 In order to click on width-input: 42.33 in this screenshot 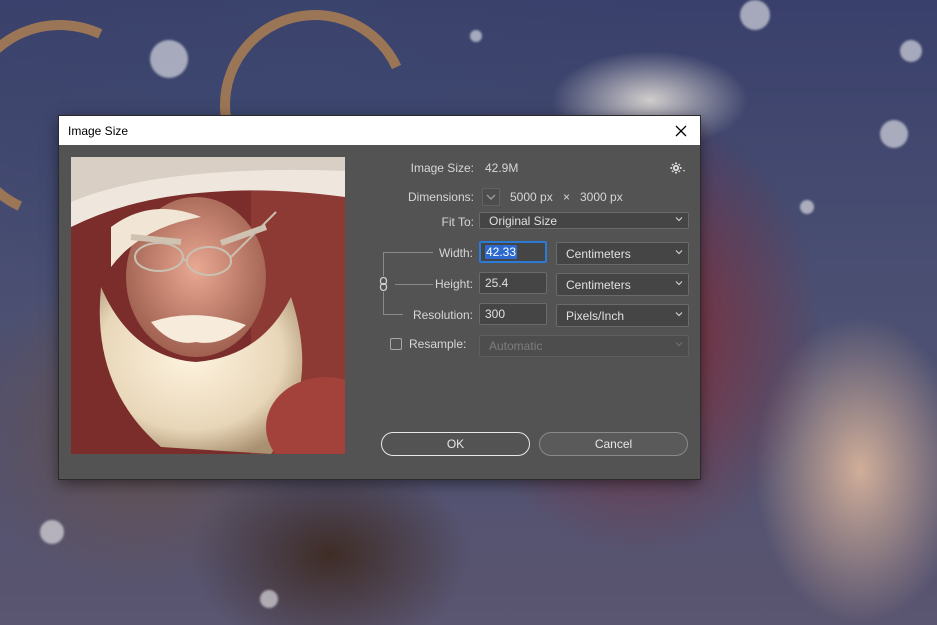, I will do `click(513, 252)`.